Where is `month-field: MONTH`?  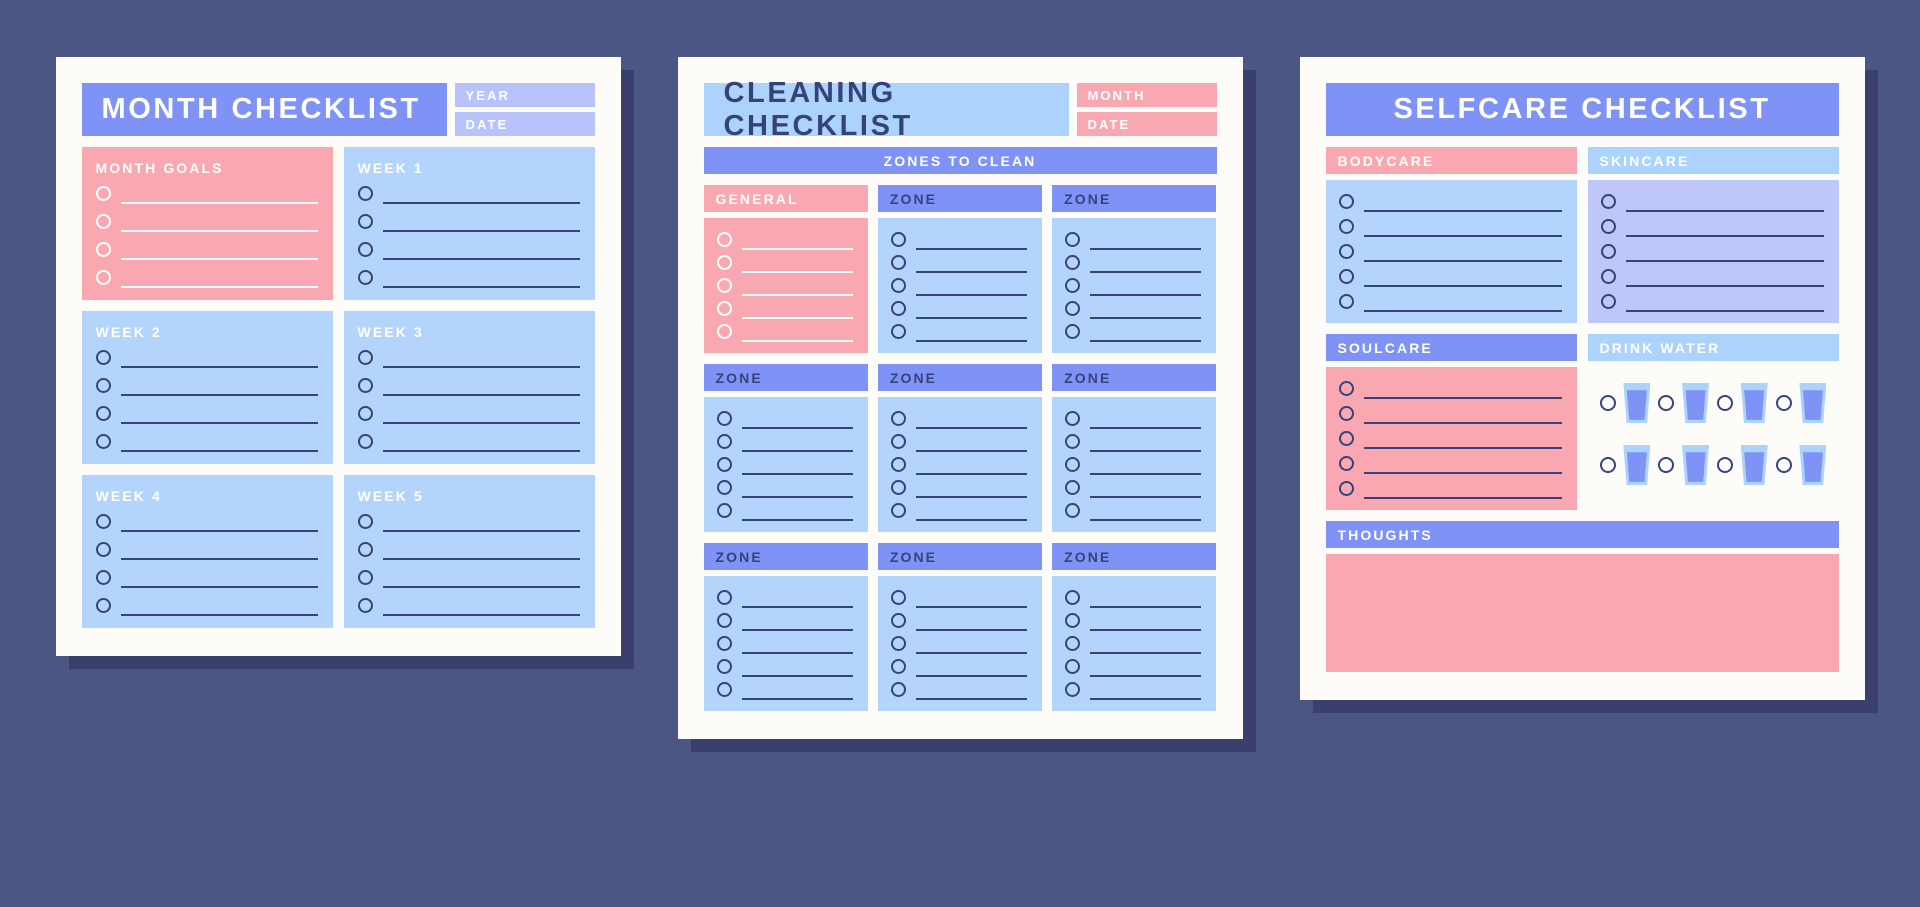 month-field: MONTH is located at coordinates (1146, 95).